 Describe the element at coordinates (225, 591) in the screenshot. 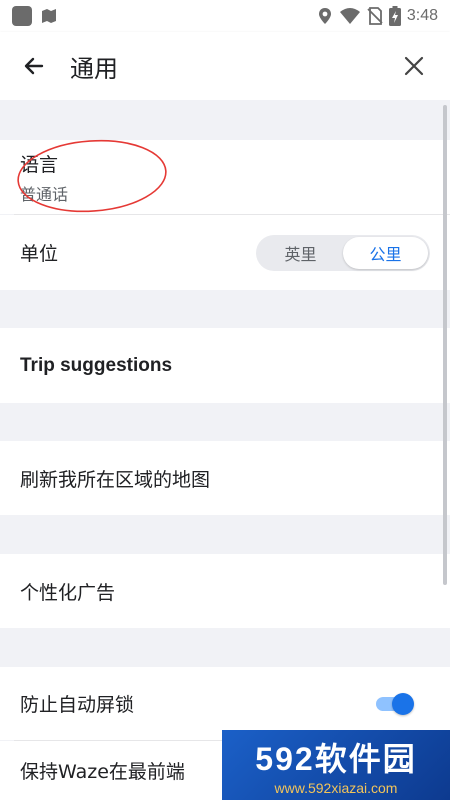

I see `personalized-ads-row: 个性化广告` at that location.